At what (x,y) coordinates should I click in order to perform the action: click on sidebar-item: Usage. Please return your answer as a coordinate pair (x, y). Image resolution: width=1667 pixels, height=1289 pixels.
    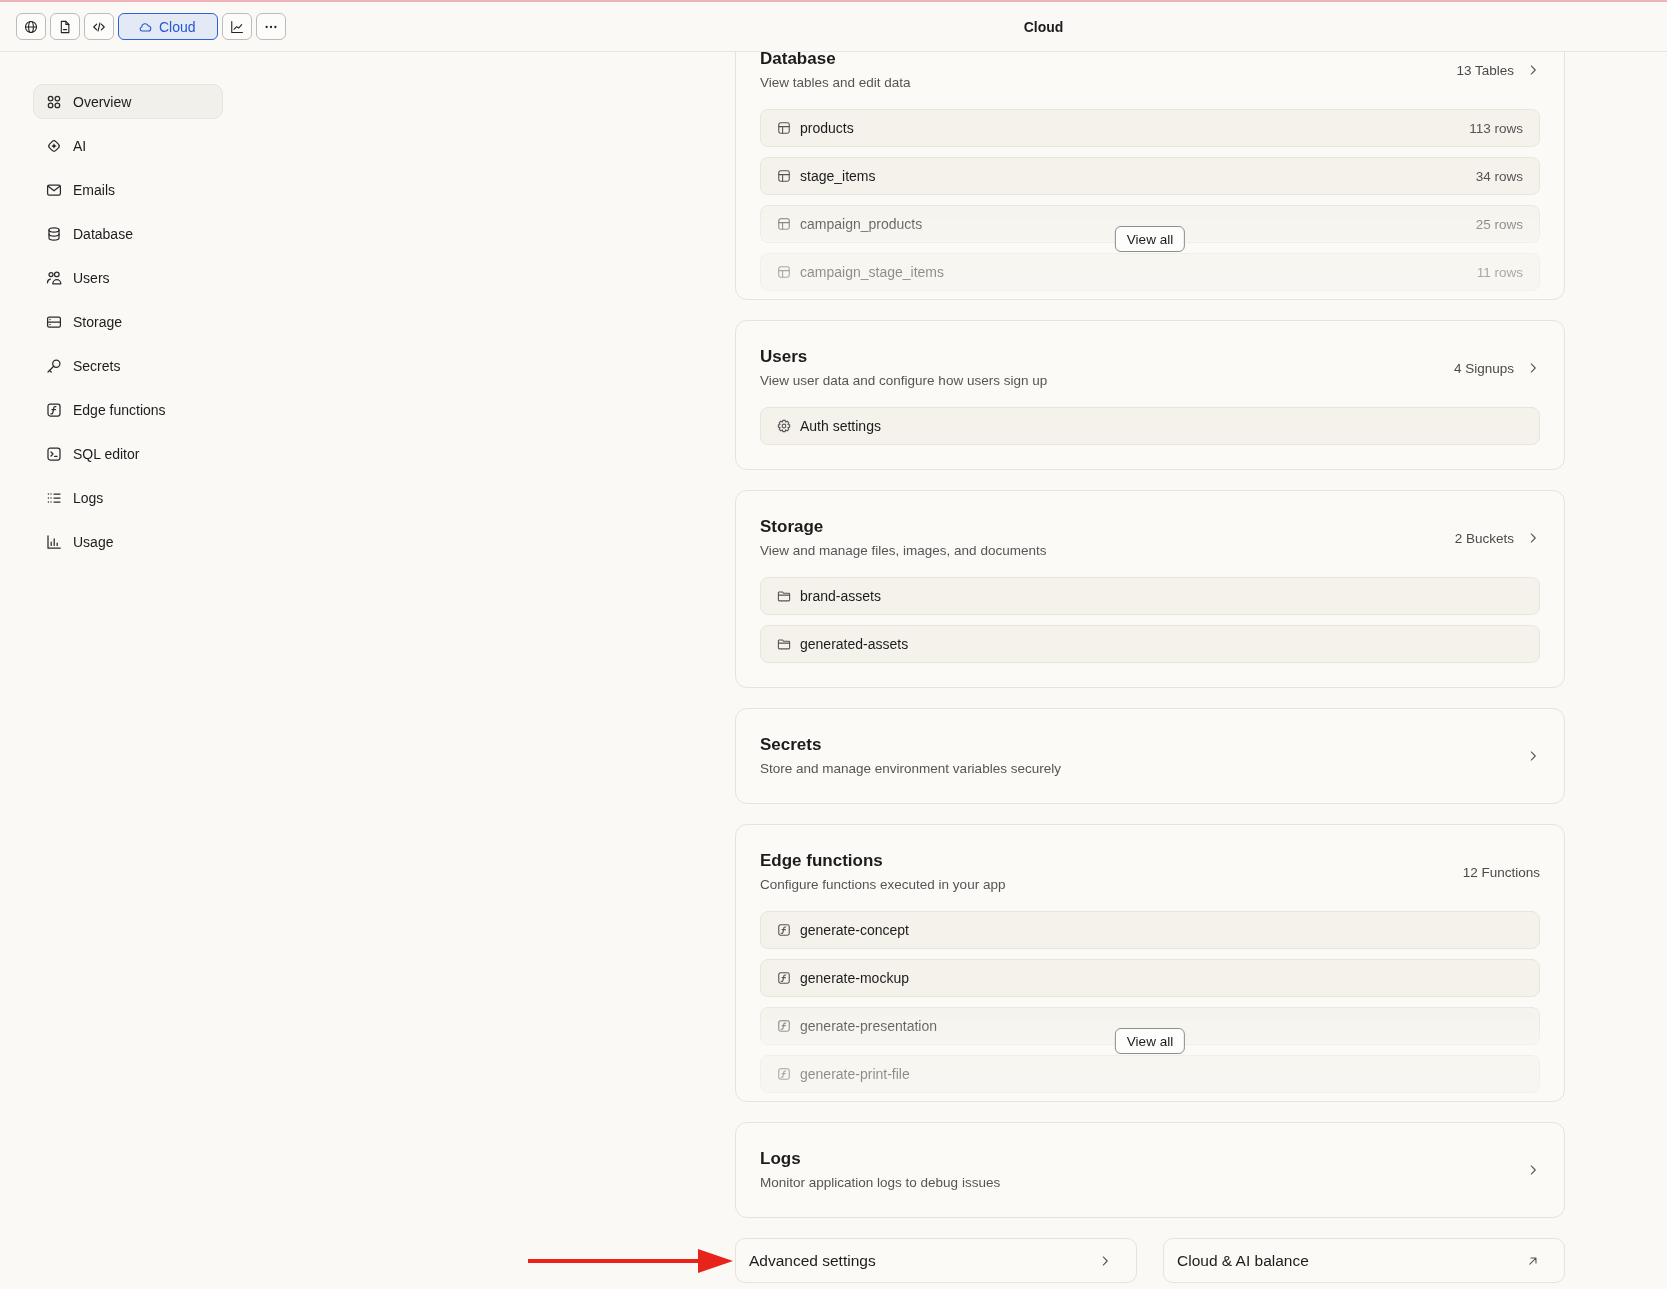
    Looking at the image, I should click on (128, 541).